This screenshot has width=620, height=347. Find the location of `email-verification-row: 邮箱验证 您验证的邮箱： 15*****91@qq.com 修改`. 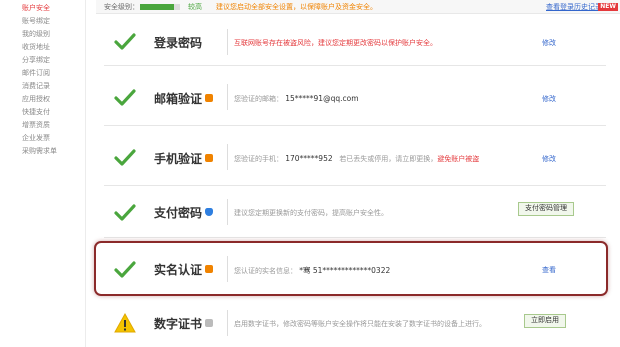

email-verification-row: 邮箱验证 您验证的邮箱： 15*****91@qq.com 修改 is located at coordinates (355, 96).